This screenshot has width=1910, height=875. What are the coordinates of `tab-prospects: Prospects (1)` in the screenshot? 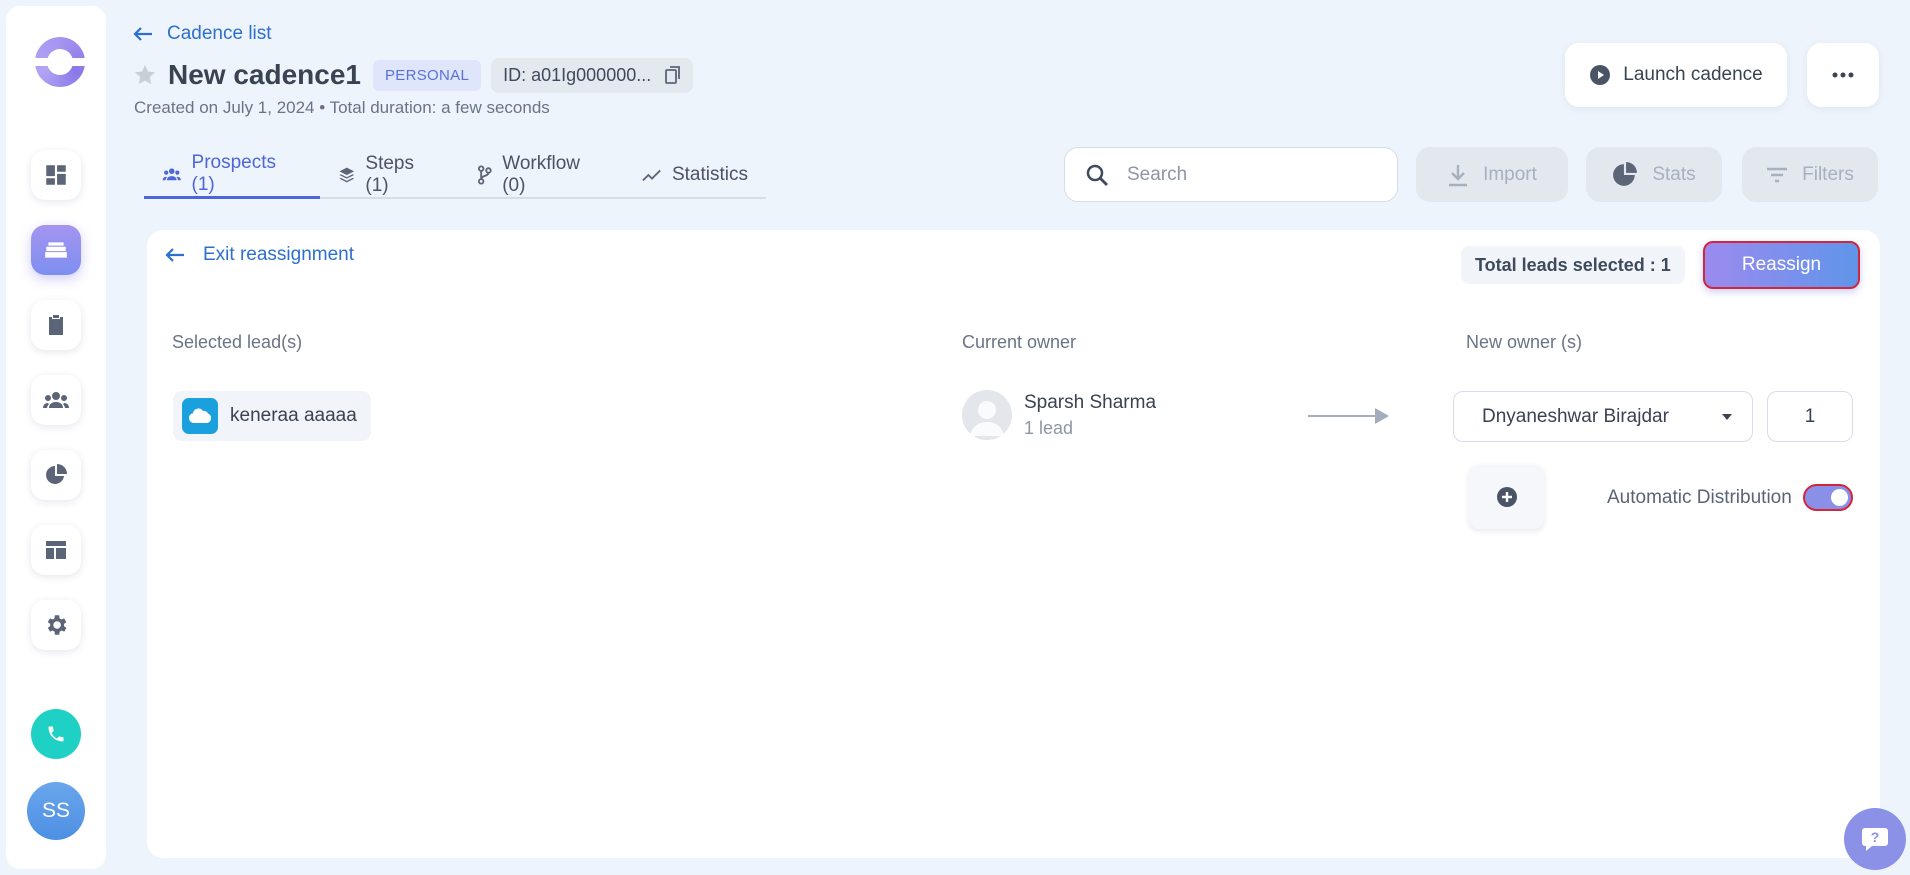 It's located at (232, 175).